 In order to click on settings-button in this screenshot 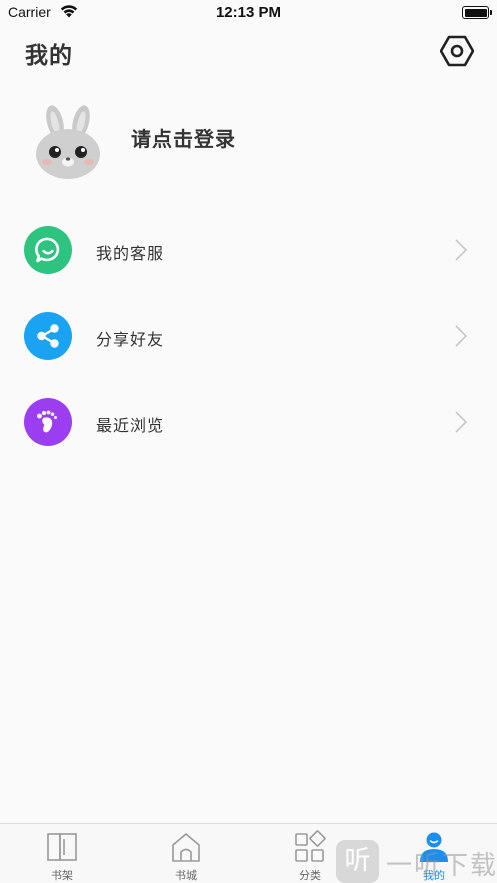, I will do `click(457, 51)`.